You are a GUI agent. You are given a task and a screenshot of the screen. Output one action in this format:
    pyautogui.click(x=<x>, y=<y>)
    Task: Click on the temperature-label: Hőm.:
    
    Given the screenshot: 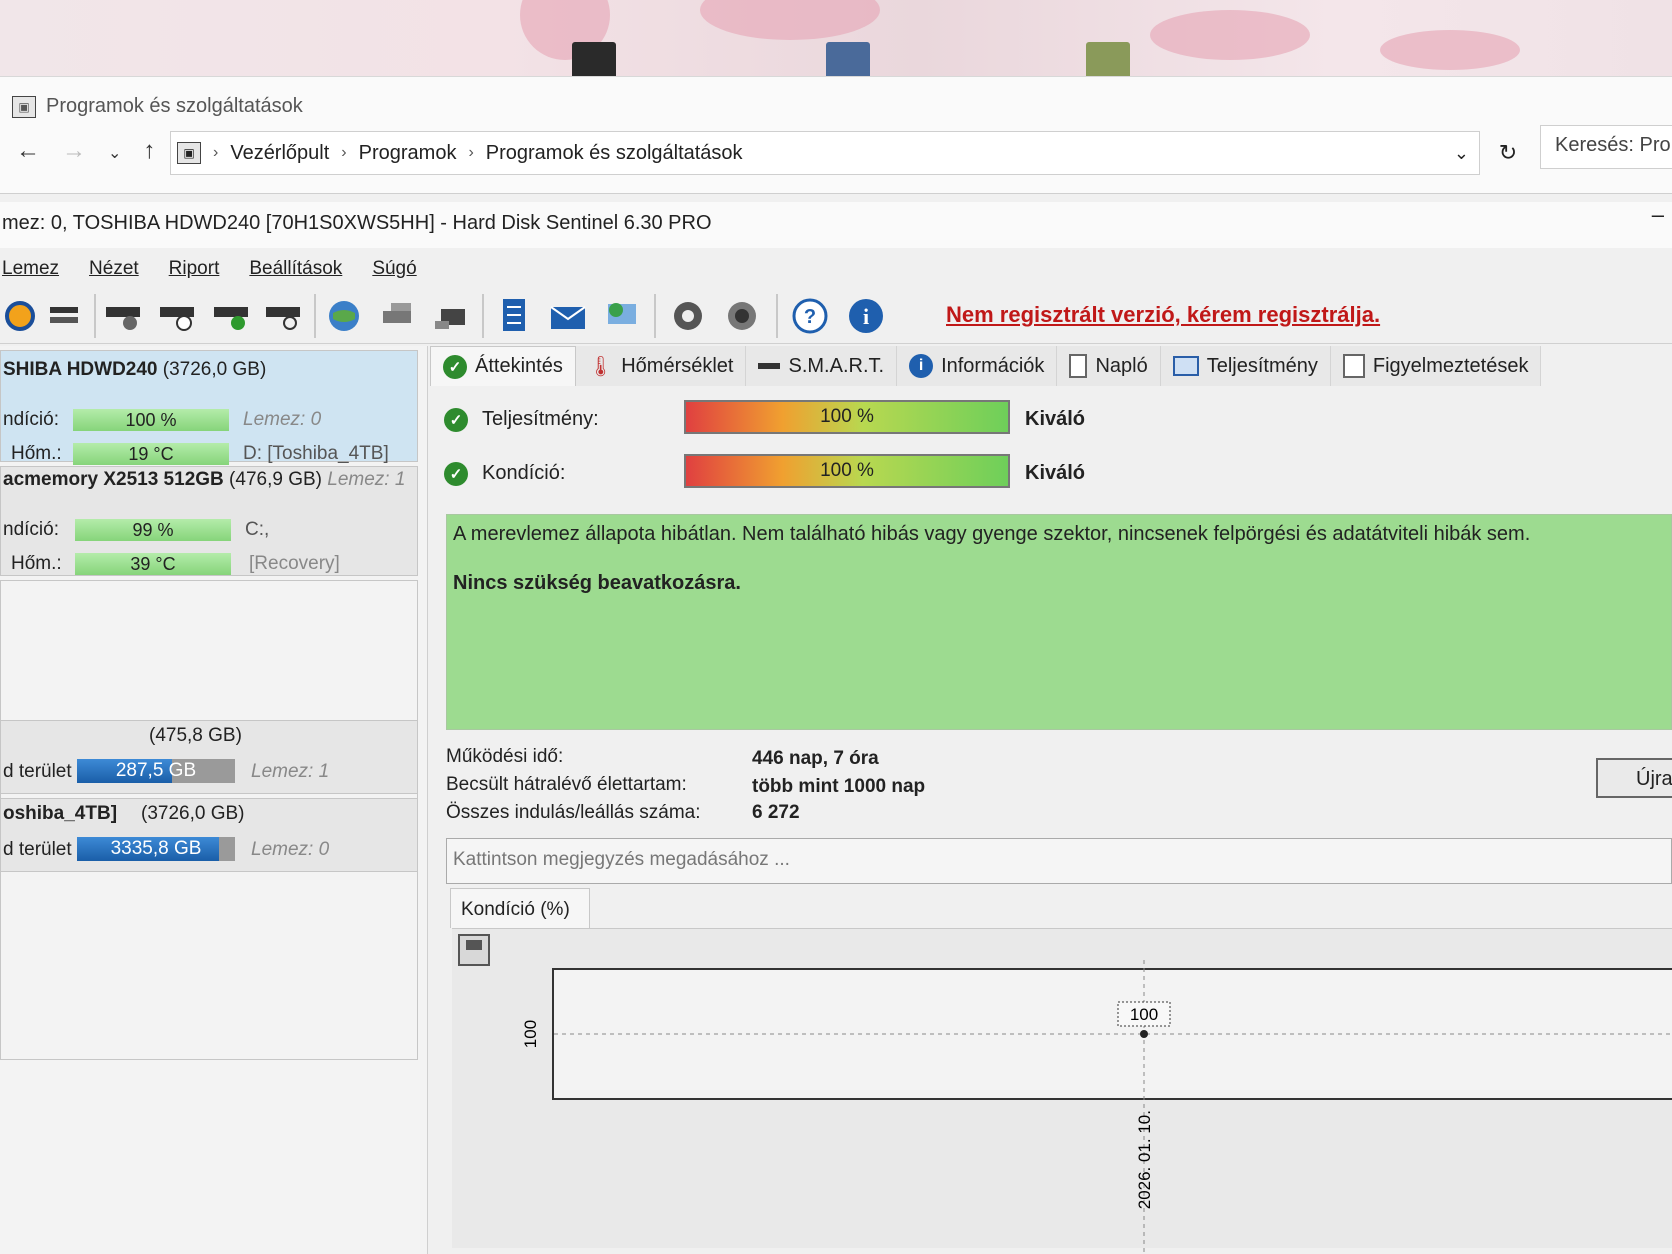 What is the action you would take?
    pyautogui.click(x=36, y=563)
    